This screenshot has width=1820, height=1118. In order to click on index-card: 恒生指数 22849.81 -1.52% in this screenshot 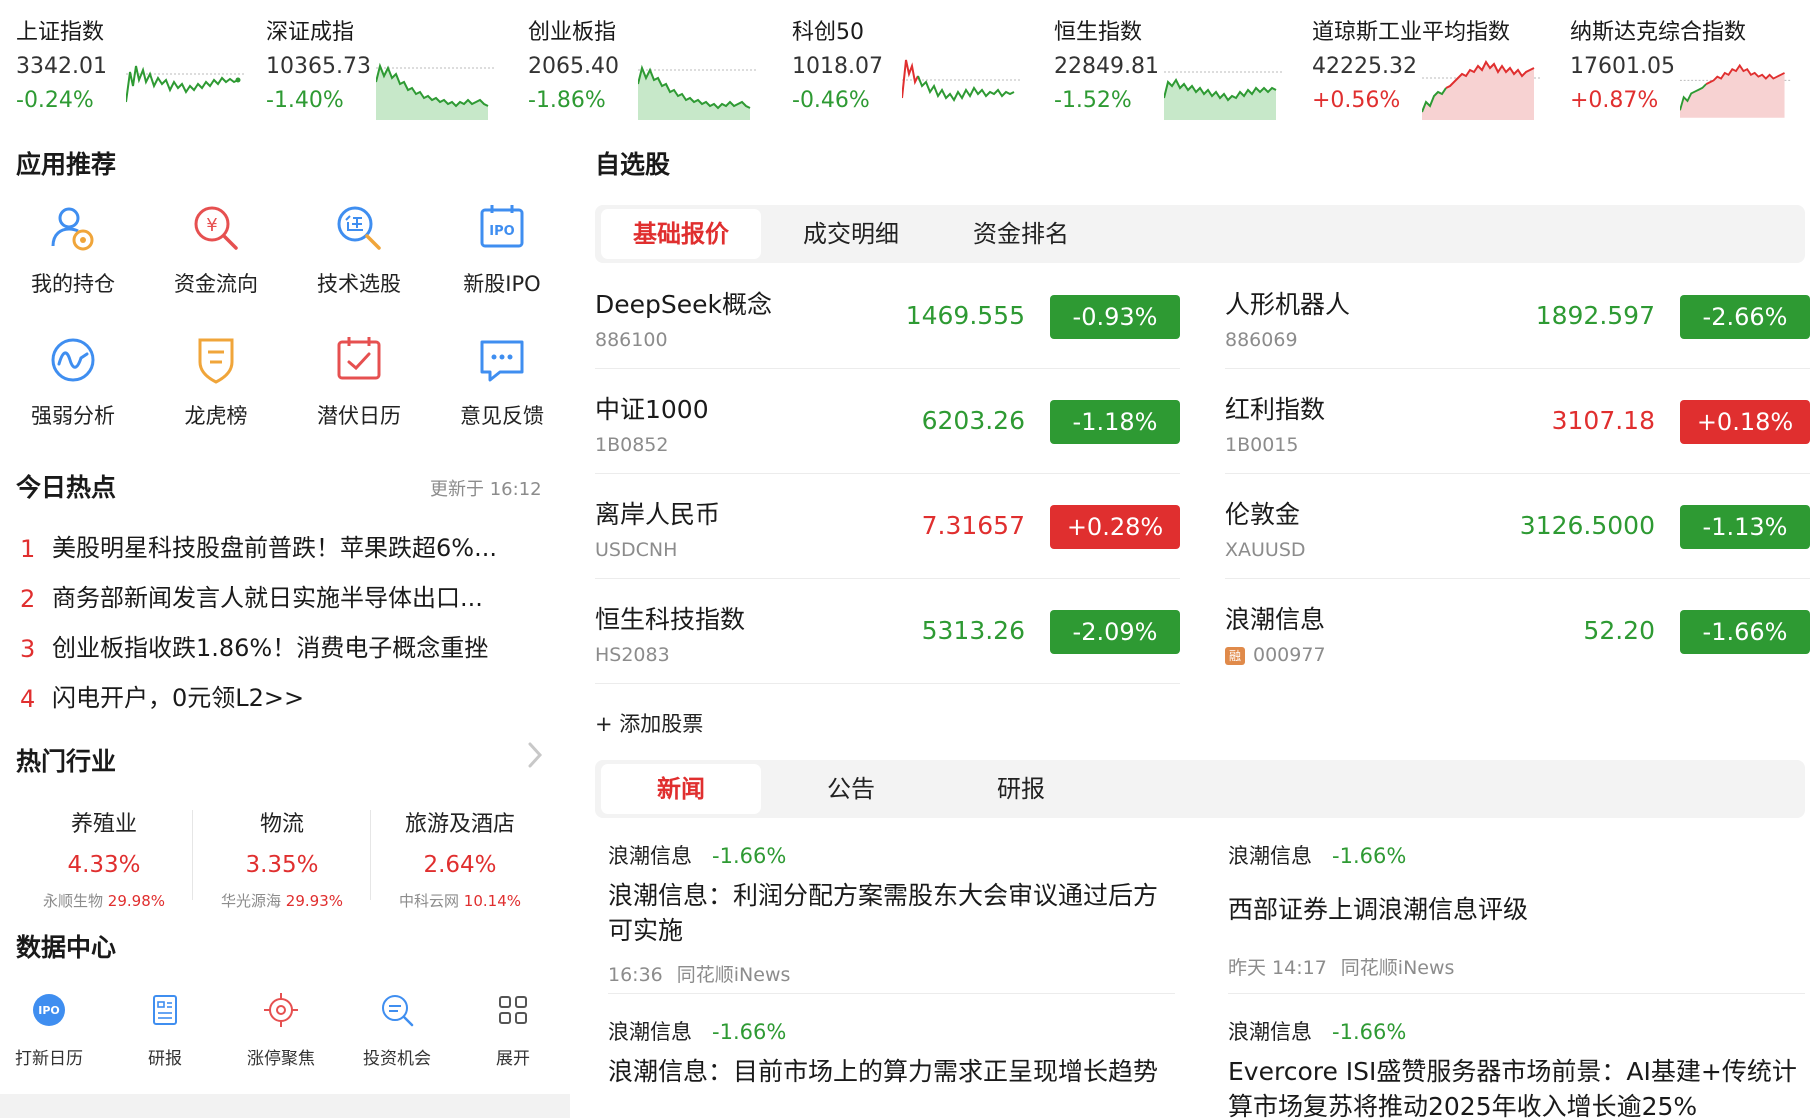, I will do `click(1179, 67)`.